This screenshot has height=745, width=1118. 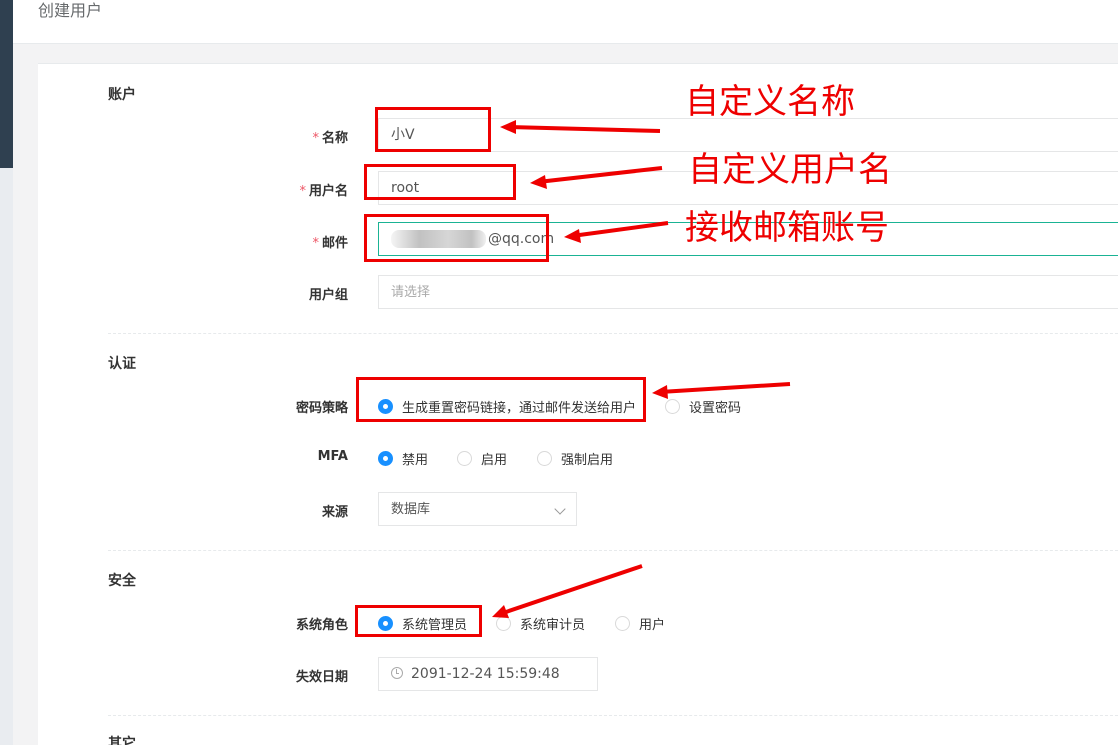 What do you see at coordinates (620, 229) in the screenshot?
I see `annotation-arrow-email` at bounding box center [620, 229].